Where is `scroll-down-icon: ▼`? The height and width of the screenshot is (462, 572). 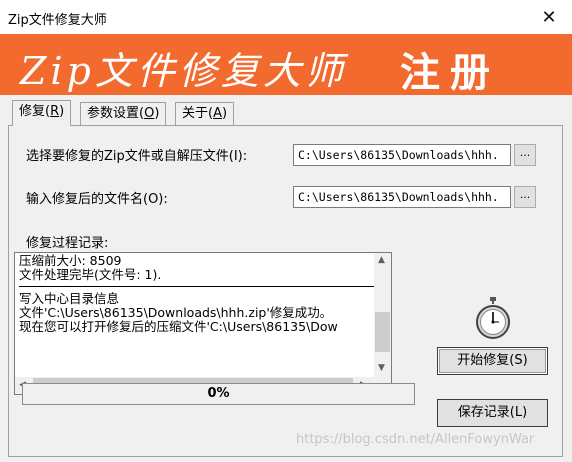 scroll-down-icon: ▼ is located at coordinates (381, 368).